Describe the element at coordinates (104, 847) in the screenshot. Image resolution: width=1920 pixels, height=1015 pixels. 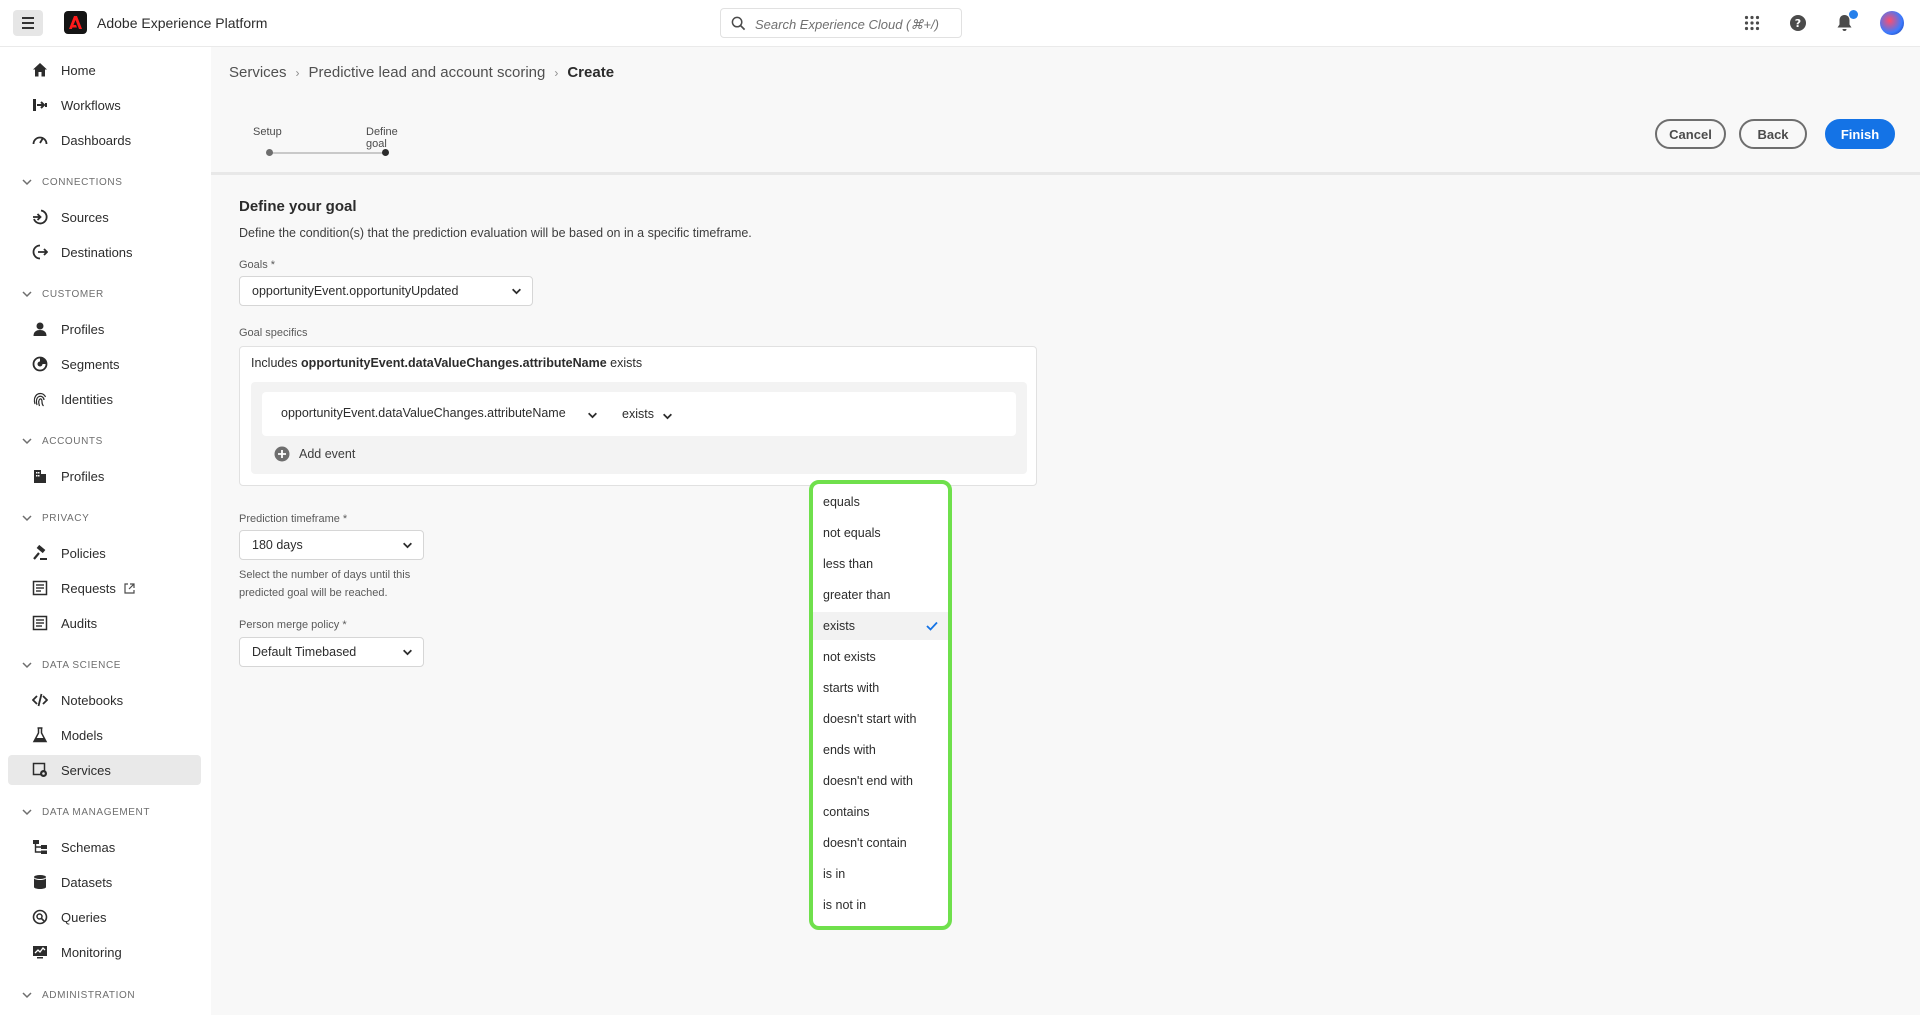
I see `sidebar-item-schemas: Schemas` at that location.